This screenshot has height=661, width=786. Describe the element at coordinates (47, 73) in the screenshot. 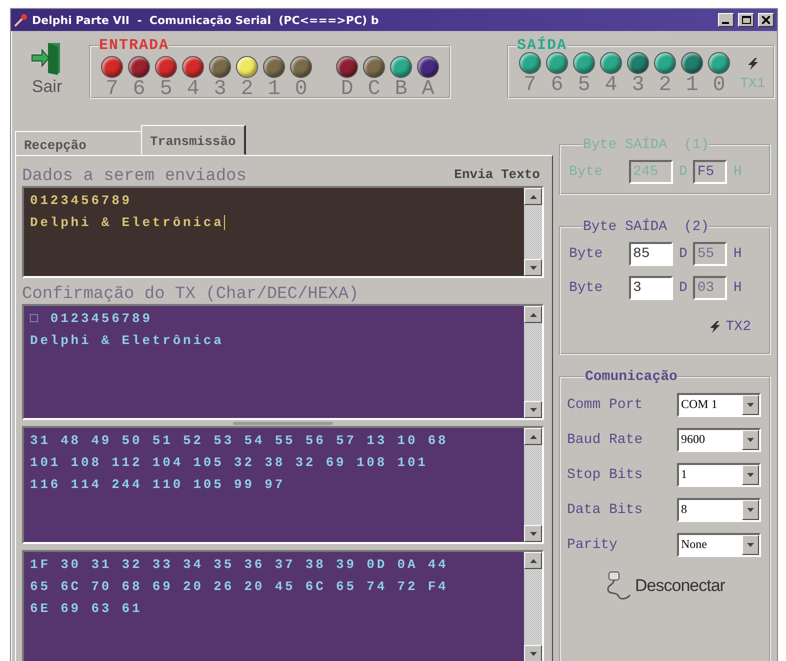

I see `exit-button: Sair` at that location.